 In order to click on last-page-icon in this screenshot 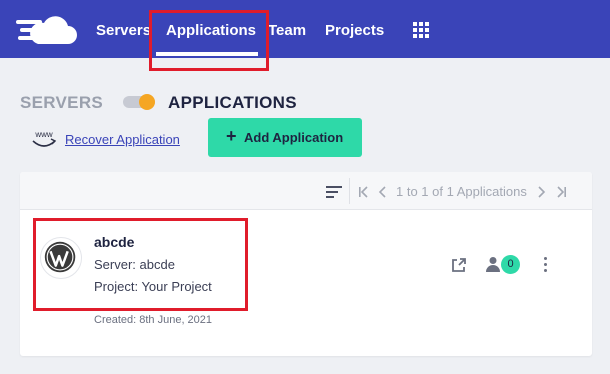, I will do `click(561, 192)`.